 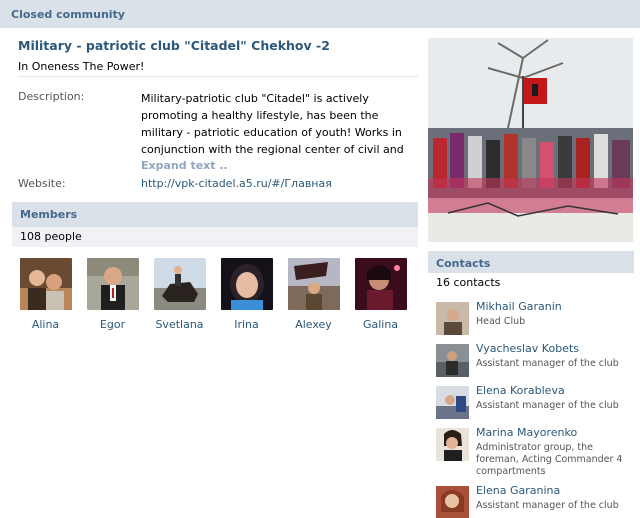 I want to click on member-name: Svetlana, so click(x=179, y=324).